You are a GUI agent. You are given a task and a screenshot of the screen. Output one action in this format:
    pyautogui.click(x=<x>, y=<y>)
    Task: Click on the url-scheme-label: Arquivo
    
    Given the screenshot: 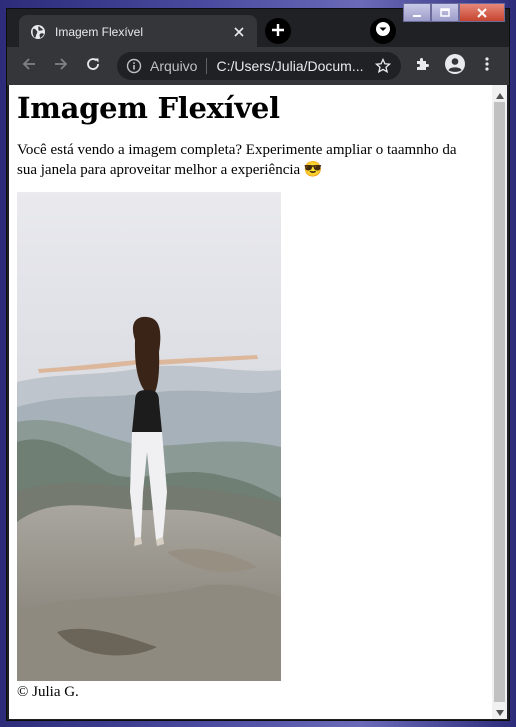 What is the action you would take?
    pyautogui.click(x=174, y=66)
    